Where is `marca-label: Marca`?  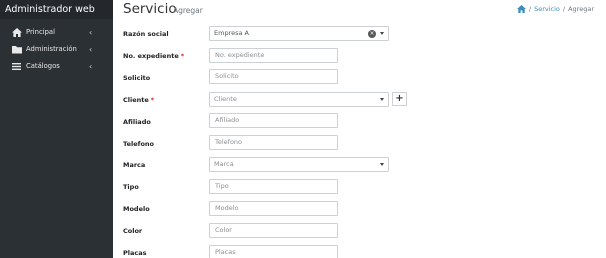 marca-label: Marca is located at coordinates (134, 165).